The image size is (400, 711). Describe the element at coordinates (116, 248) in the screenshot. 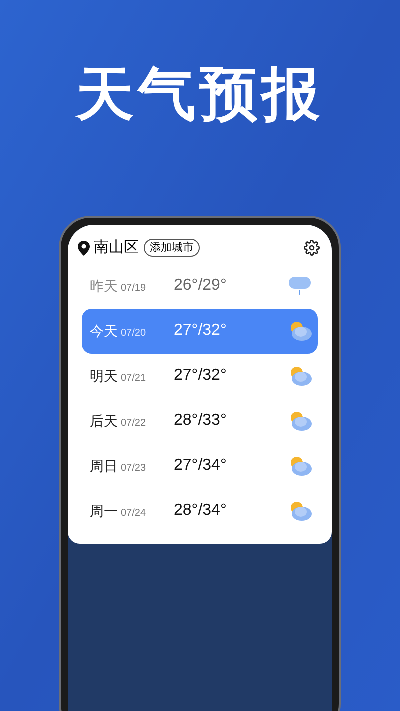

I see `location-name: 南山区` at that location.